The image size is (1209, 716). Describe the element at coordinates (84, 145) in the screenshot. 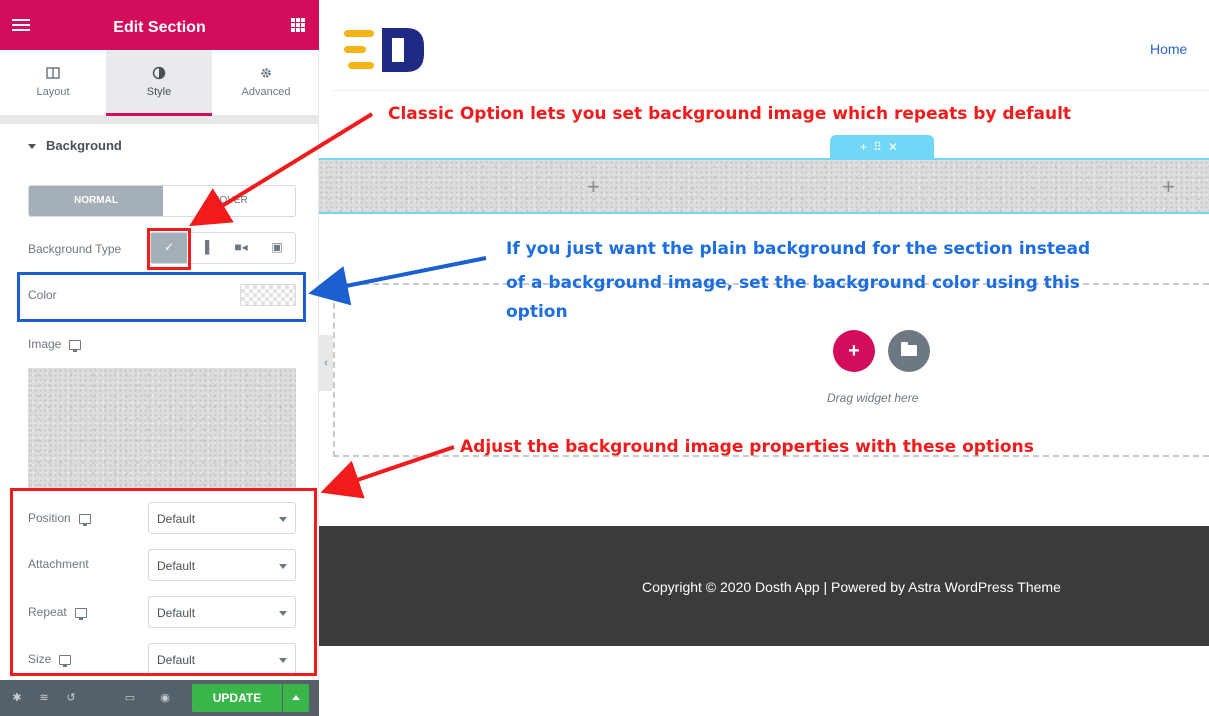

I see `section-heading: Background` at that location.